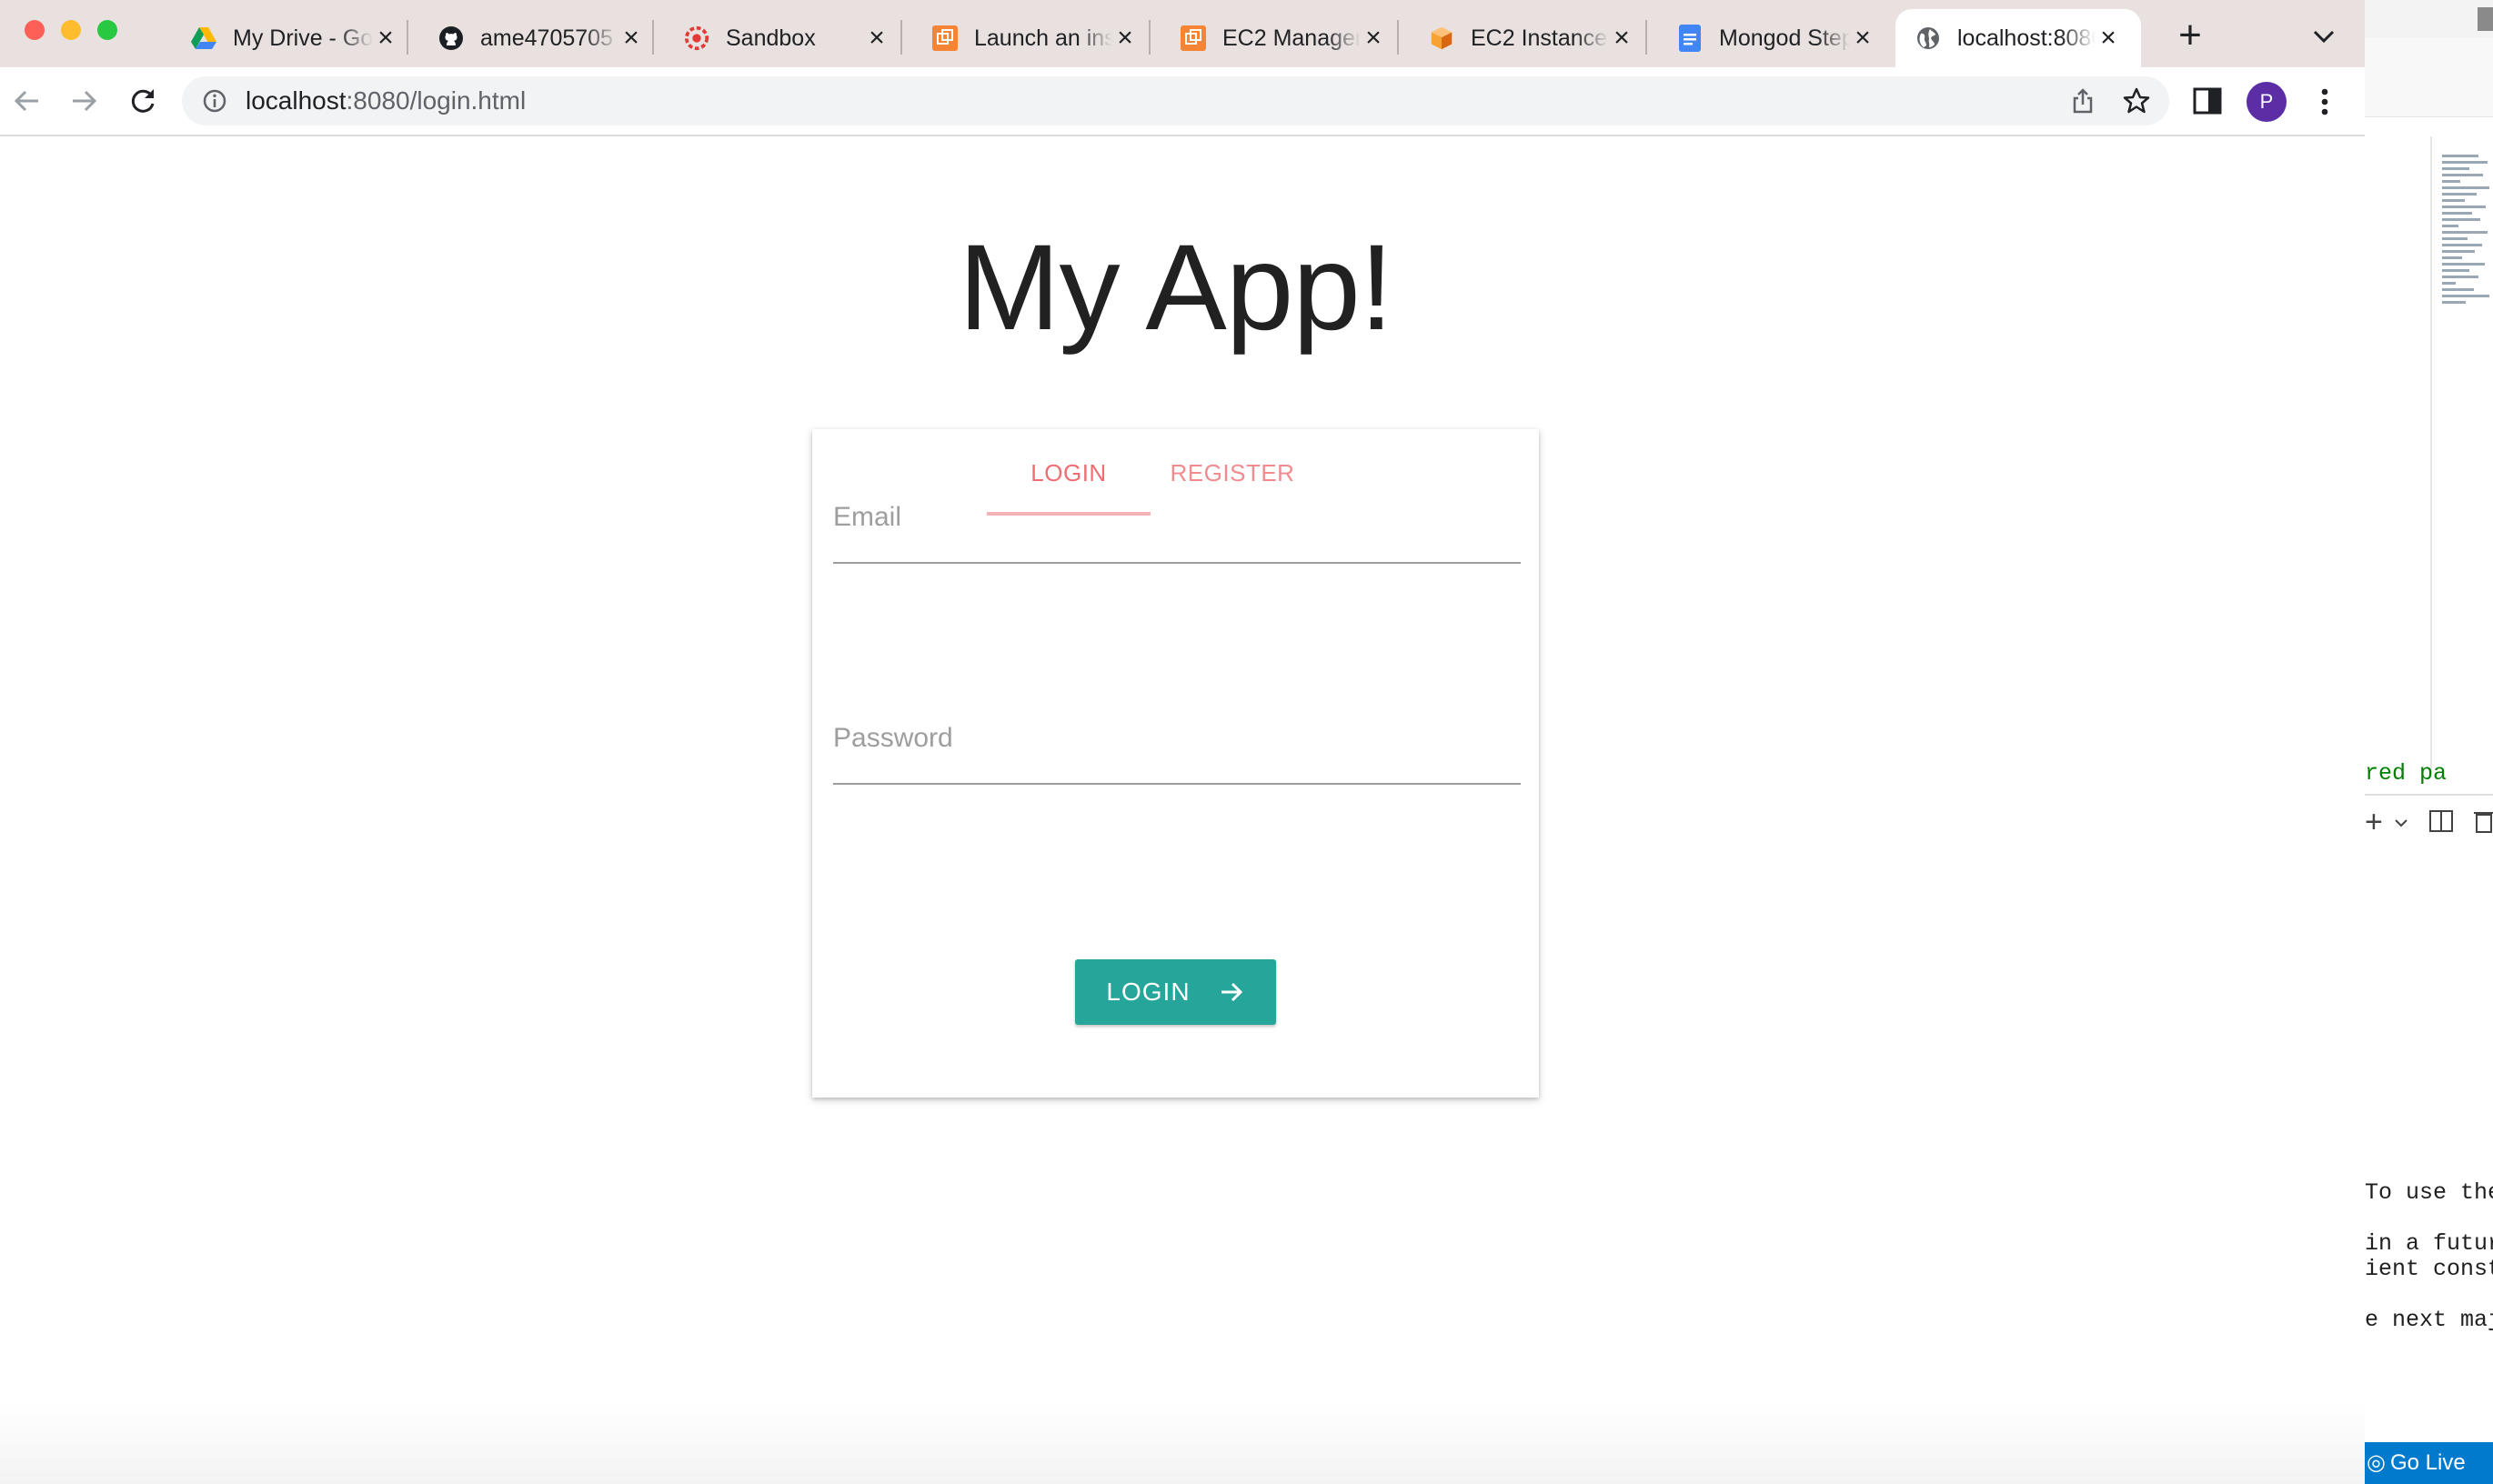  Describe the element at coordinates (1784, 38) in the screenshot. I see `tab-title: Mongod Steps` at that location.